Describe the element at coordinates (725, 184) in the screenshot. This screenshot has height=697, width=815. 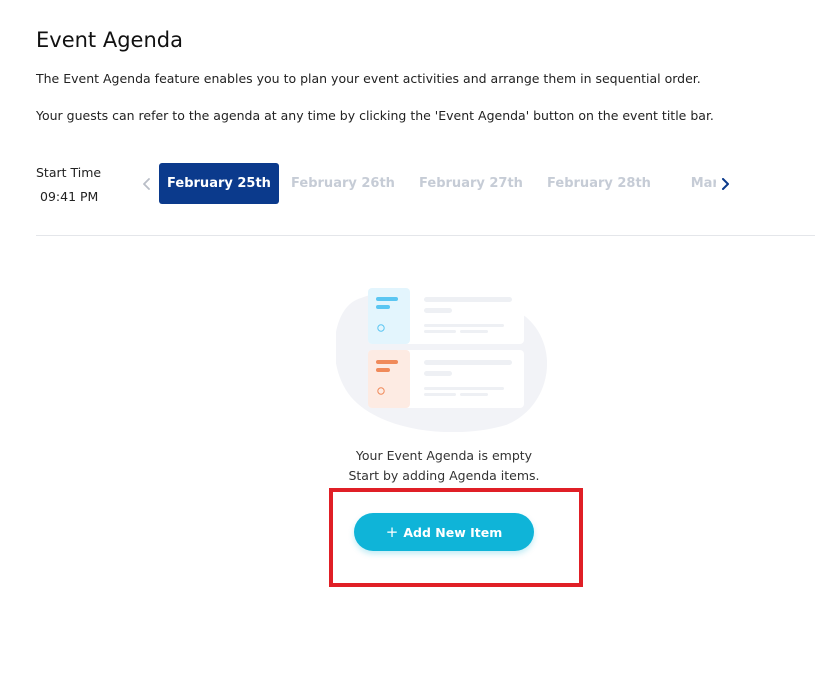
I see `chevron-right-icon` at that location.